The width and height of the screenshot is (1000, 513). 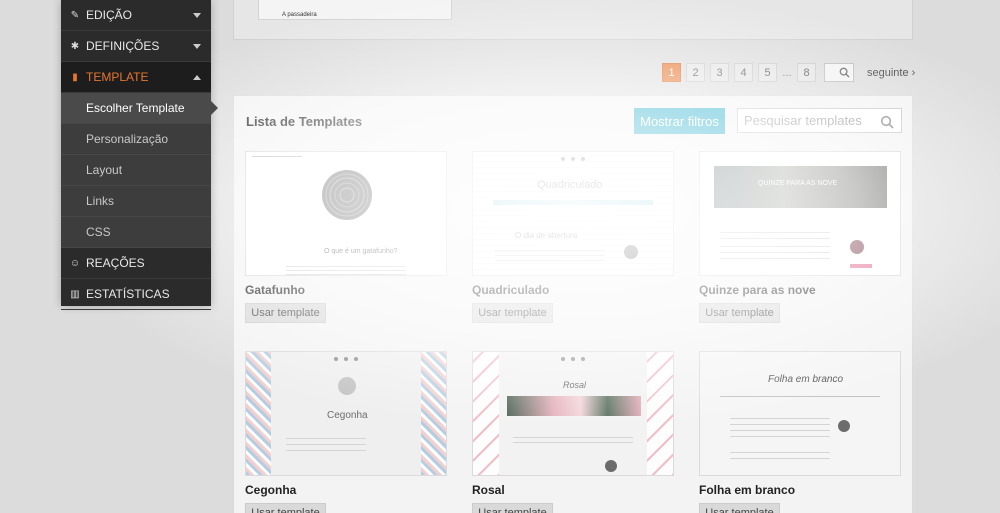 What do you see at coordinates (347, 195) in the screenshot?
I see `scribble-image` at bounding box center [347, 195].